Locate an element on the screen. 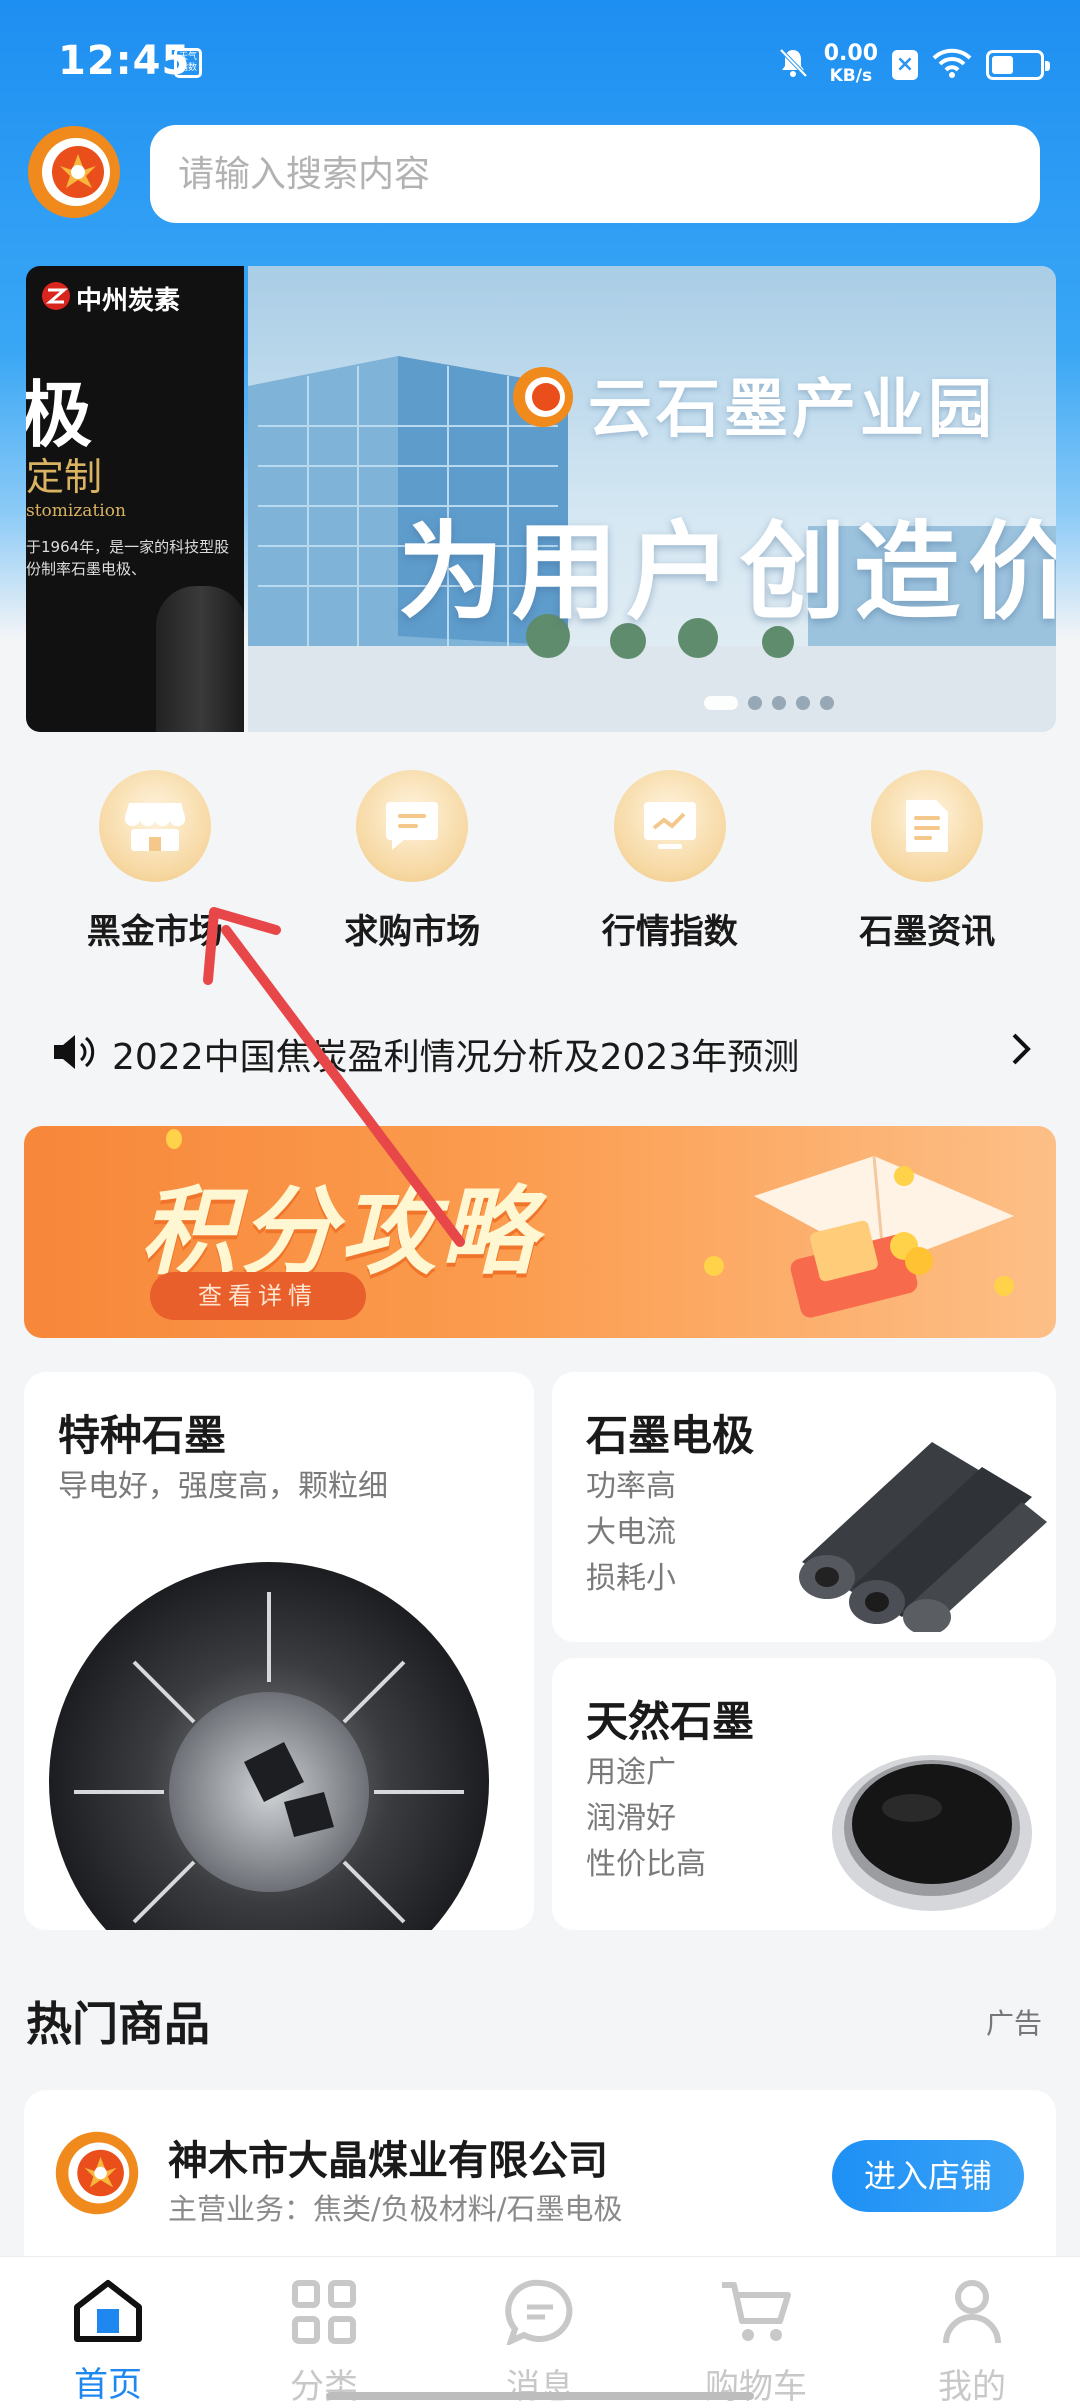 Image resolution: width=1080 pixels, height=2408 pixels. banner-left-desc: 于1964年，是一家的科技型股份制率石墨电极、 is located at coordinates (128, 558).